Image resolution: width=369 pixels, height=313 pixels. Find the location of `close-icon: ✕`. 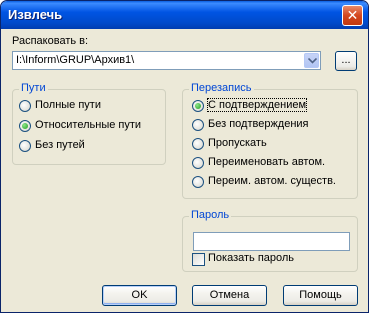

close-icon: ✕ is located at coordinates (352, 15).